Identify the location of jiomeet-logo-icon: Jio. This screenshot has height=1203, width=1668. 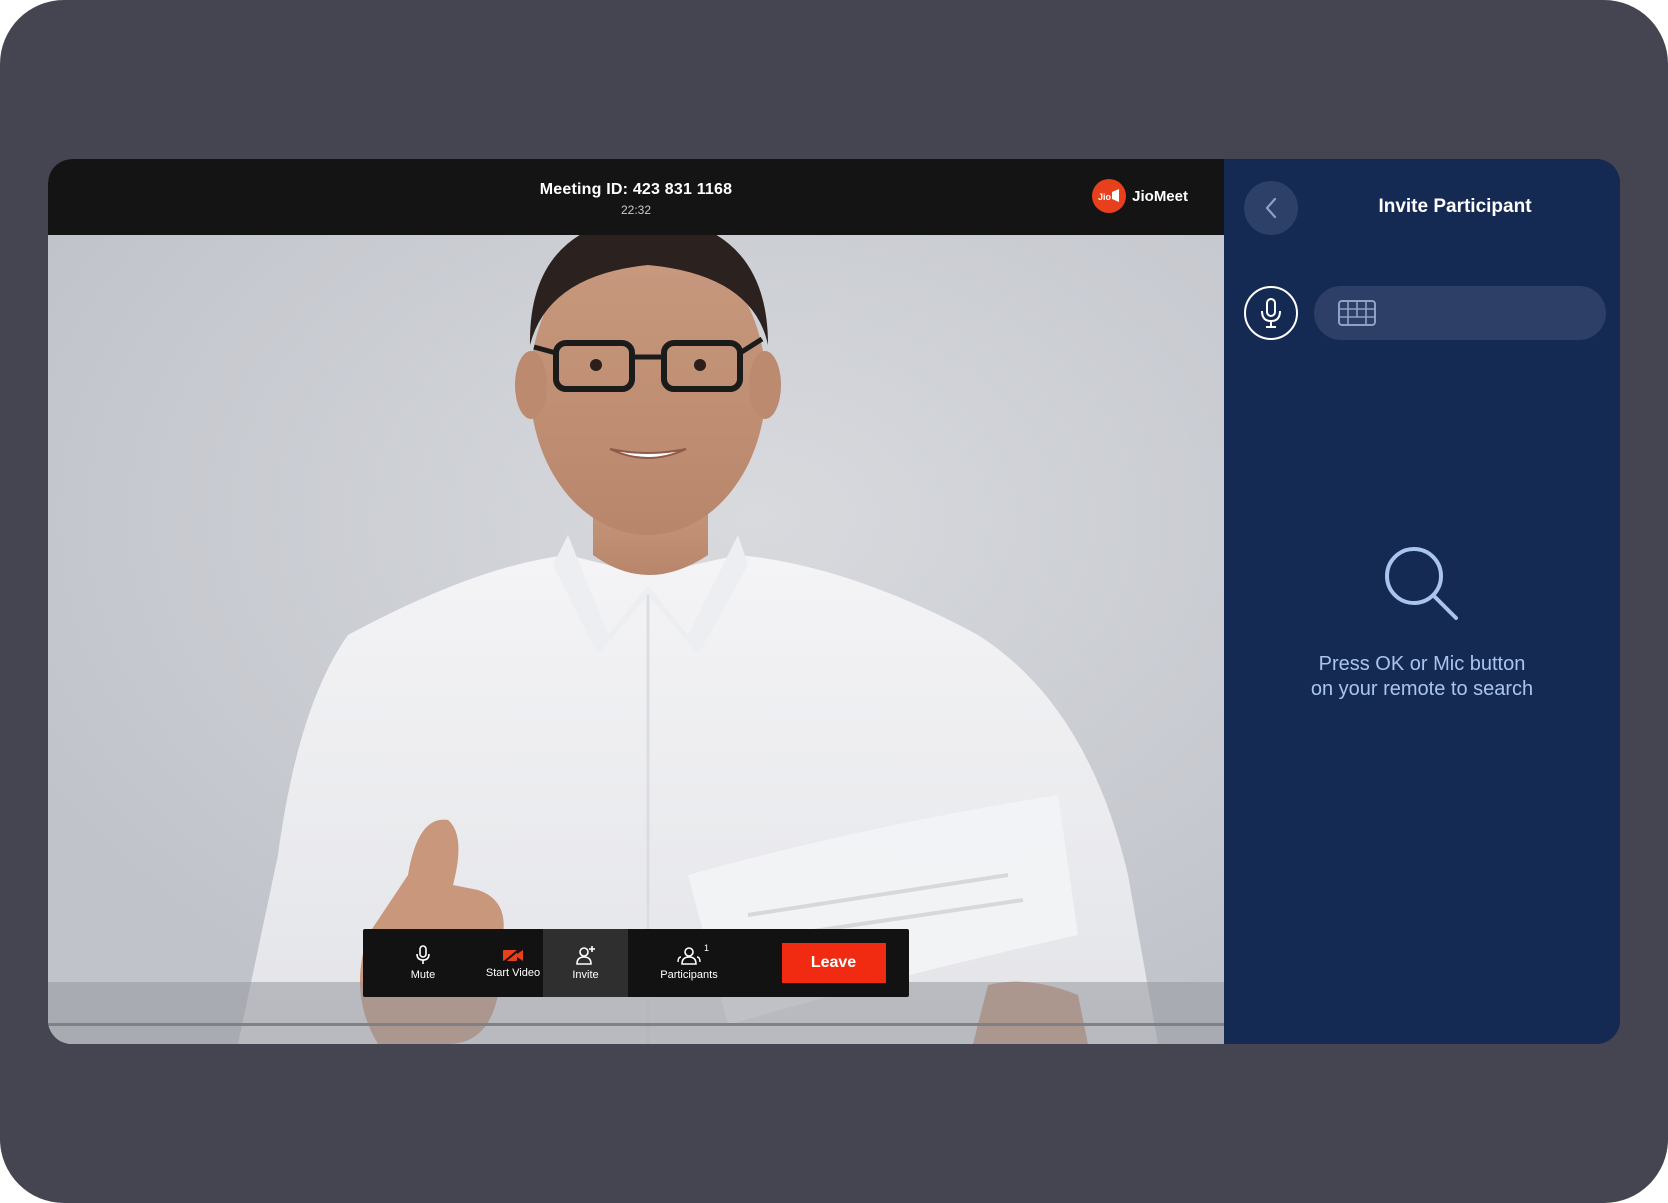
(1109, 196).